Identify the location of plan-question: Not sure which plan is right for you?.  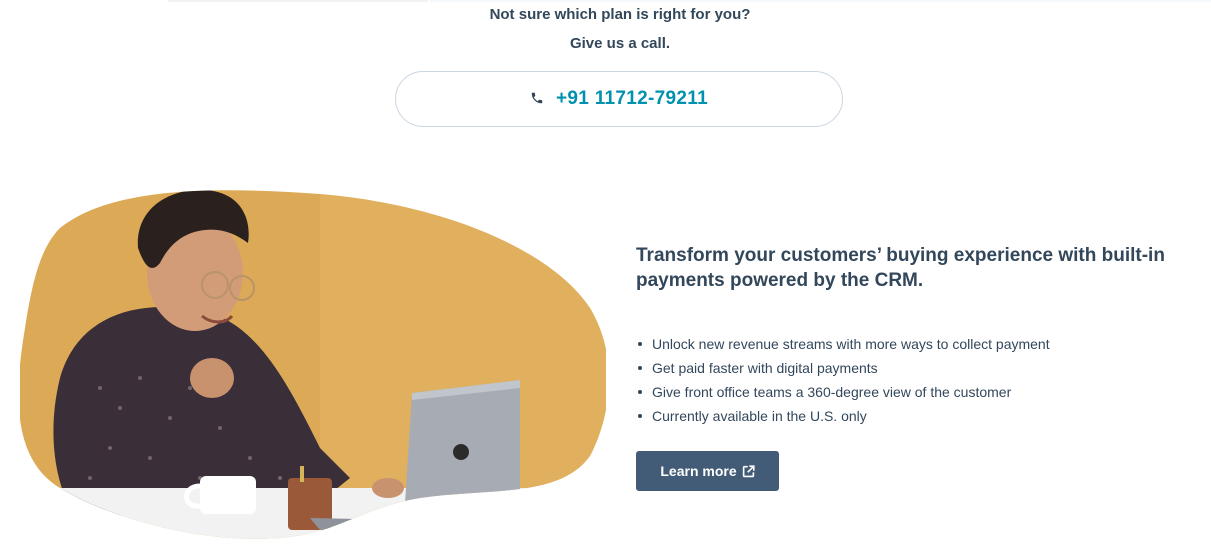
(620, 14).